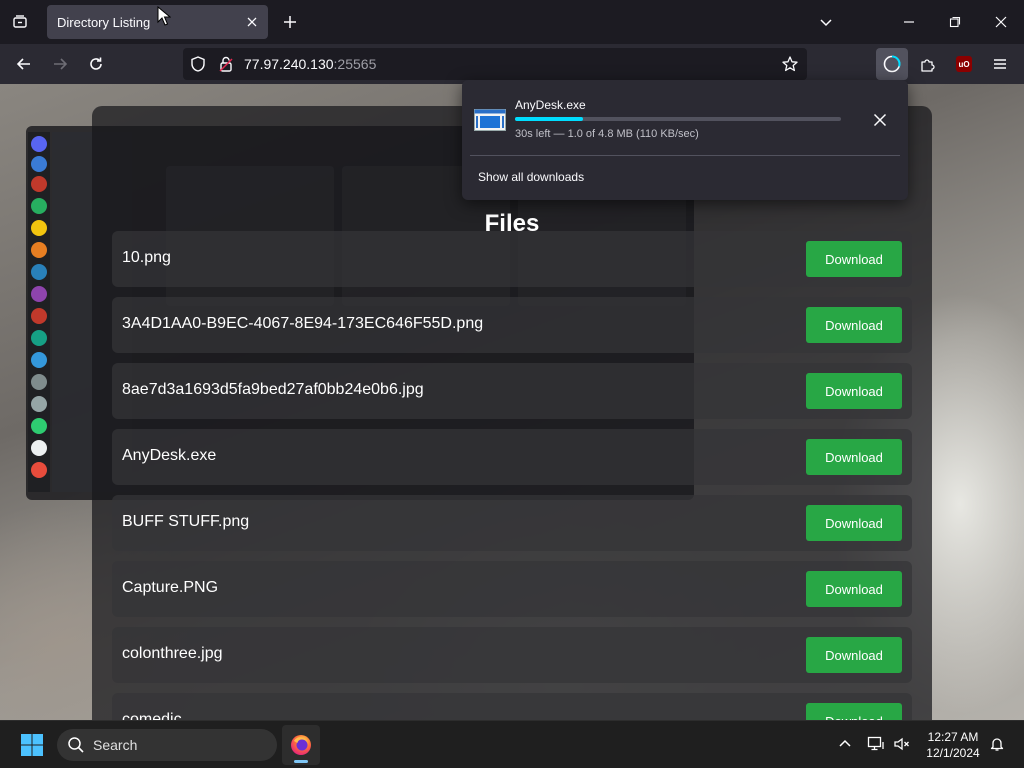 The width and height of the screenshot is (1024, 768). What do you see at coordinates (678, 119) in the screenshot?
I see `download-progress-bar` at bounding box center [678, 119].